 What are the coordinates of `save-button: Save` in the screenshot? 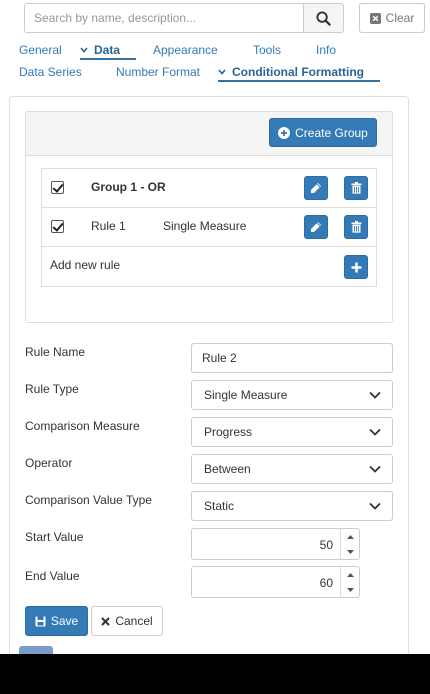 It's located at (56, 621).